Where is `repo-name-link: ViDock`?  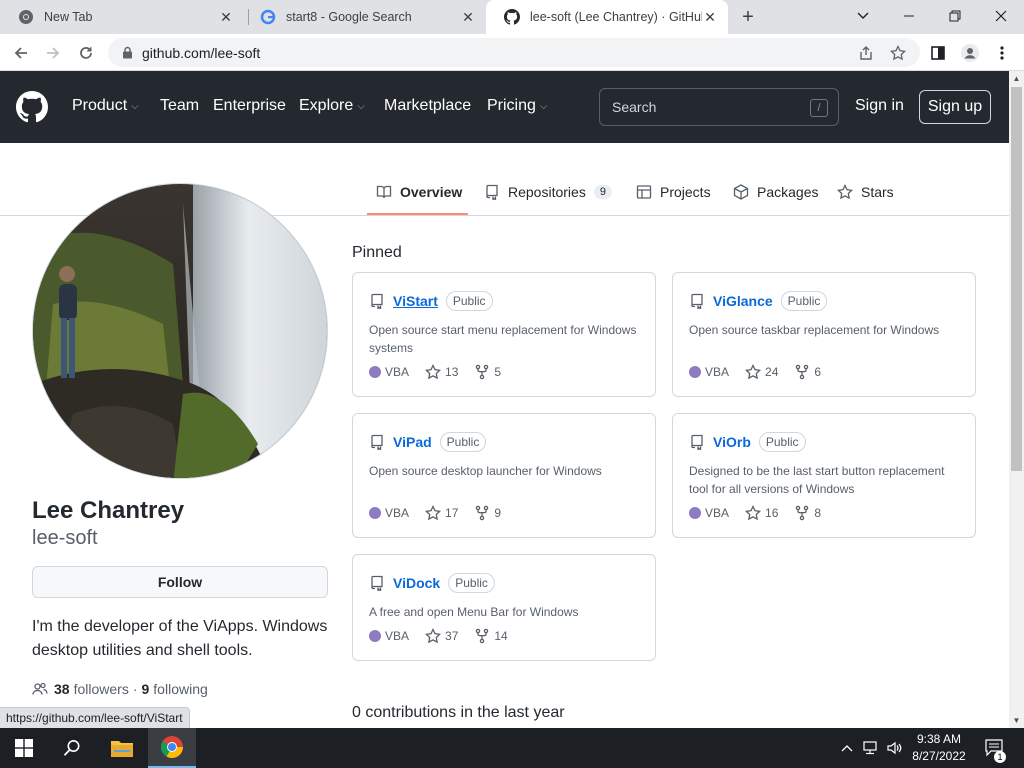 repo-name-link: ViDock is located at coordinates (416, 583).